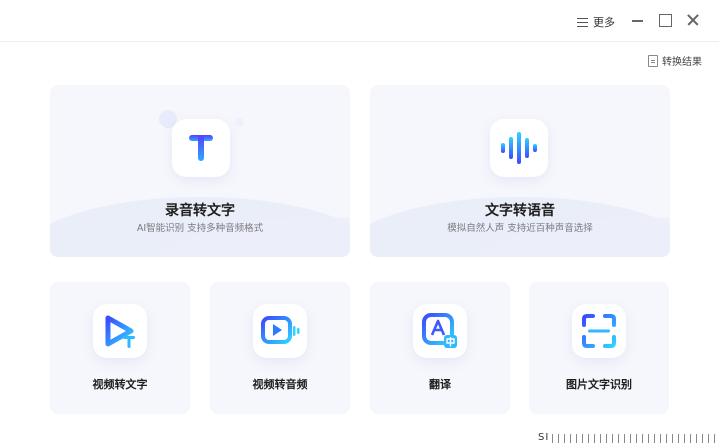 Image resolution: width=719 pixels, height=443 pixels. What do you see at coordinates (665, 20) in the screenshot?
I see `maximize-button` at bounding box center [665, 20].